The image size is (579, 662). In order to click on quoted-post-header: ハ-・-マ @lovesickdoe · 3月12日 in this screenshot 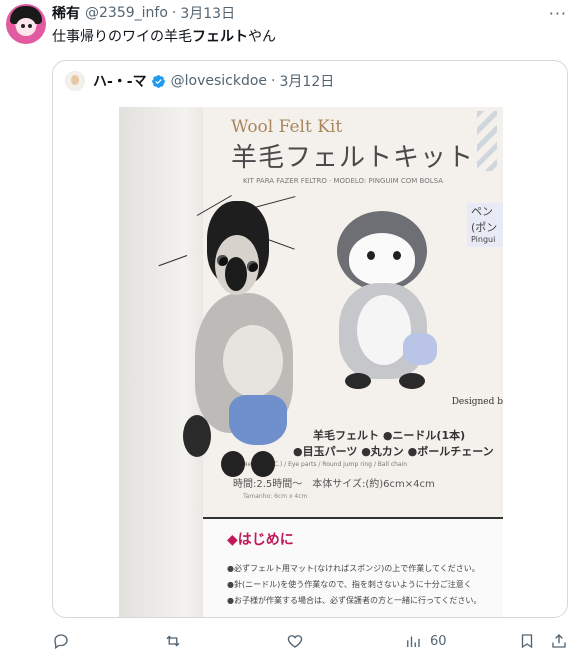, I will do `click(199, 81)`.